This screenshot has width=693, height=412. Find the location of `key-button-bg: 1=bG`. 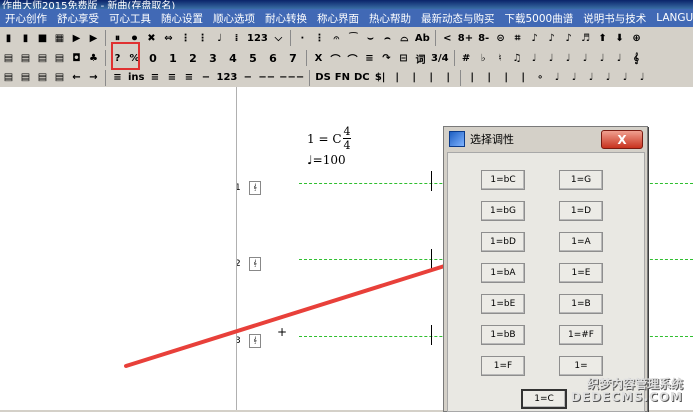

key-button-bg: 1=bG is located at coordinates (503, 211).